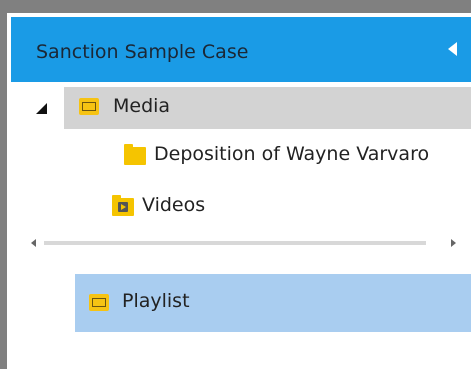 The height and width of the screenshot is (369, 471). What do you see at coordinates (99, 302) in the screenshot?
I see `playlist-icon` at bounding box center [99, 302].